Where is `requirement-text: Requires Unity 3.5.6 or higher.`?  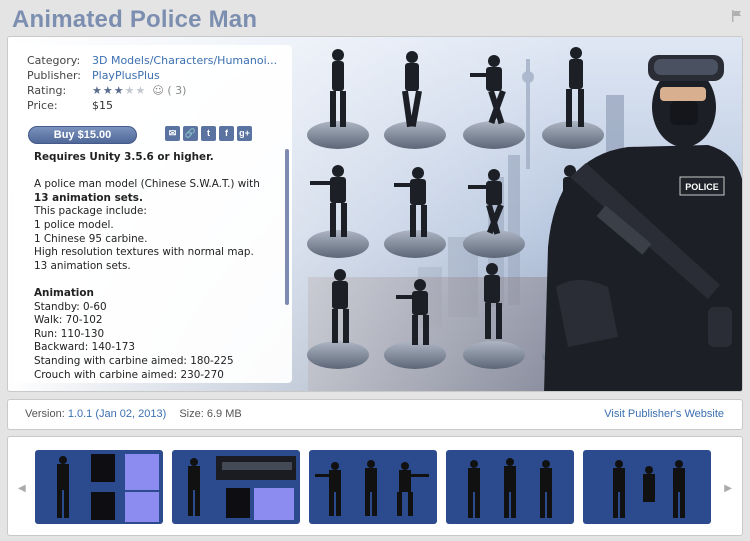 requirement-text: Requires Unity 3.5.6 or higher. is located at coordinates (124, 157).